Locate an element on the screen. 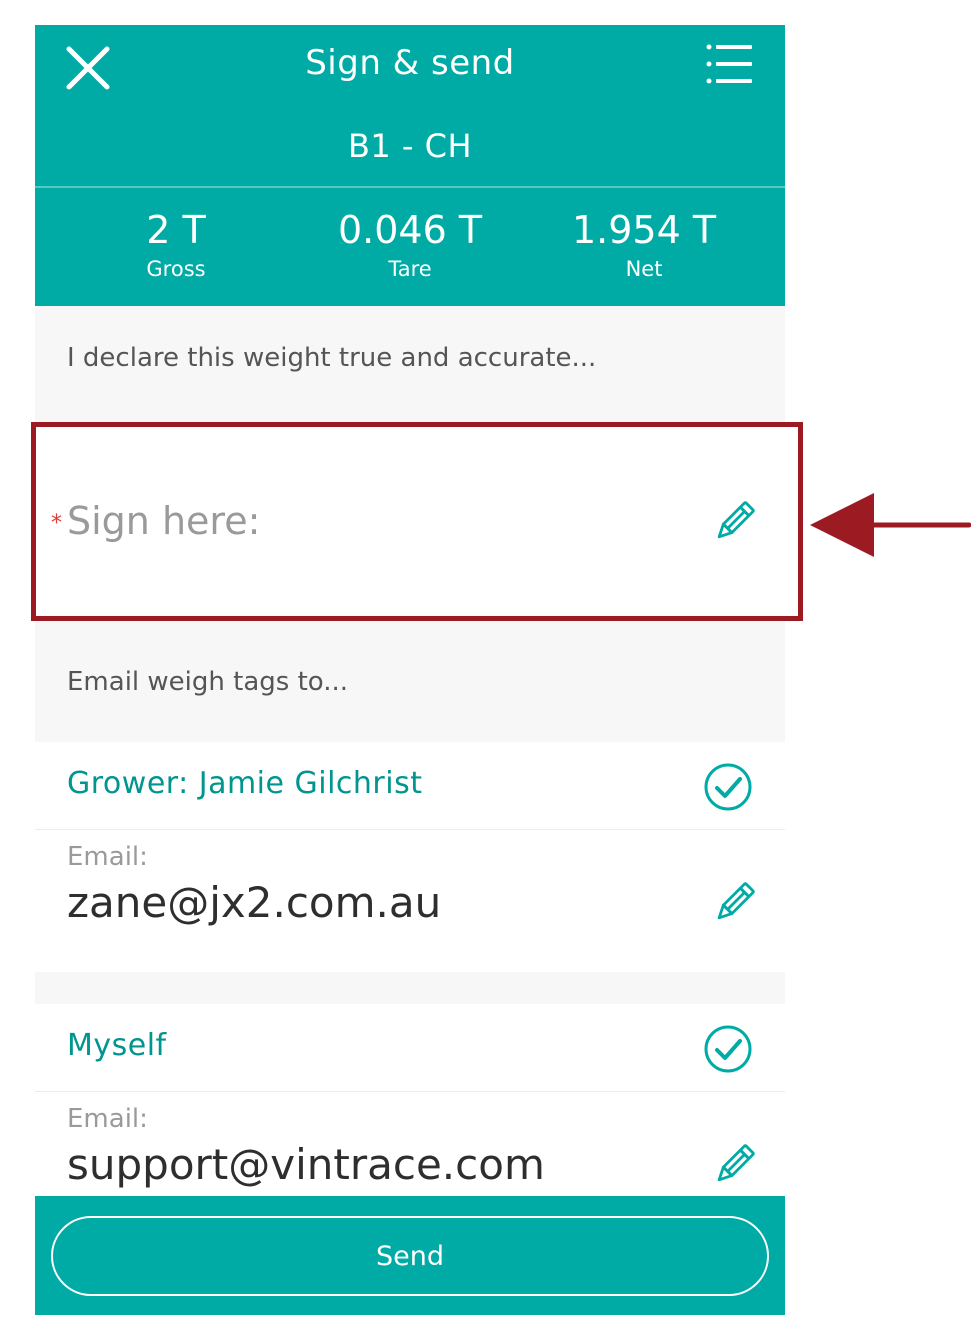 Image resolution: width=971 pixels, height=1340 pixels. footer-bar: Send is located at coordinates (410, 1255).